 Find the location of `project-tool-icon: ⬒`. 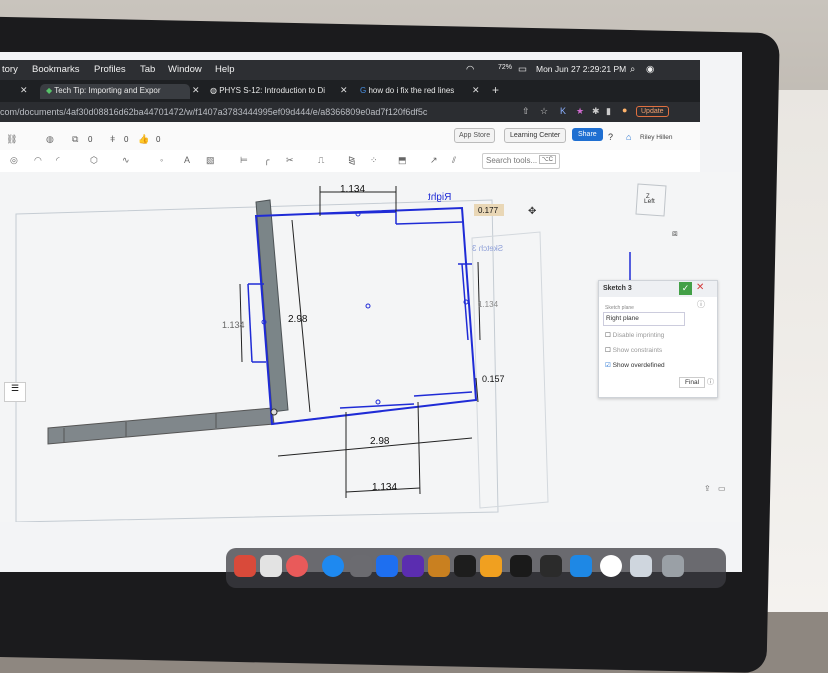

project-tool-icon: ⬒ is located at coordinates (402, 160).